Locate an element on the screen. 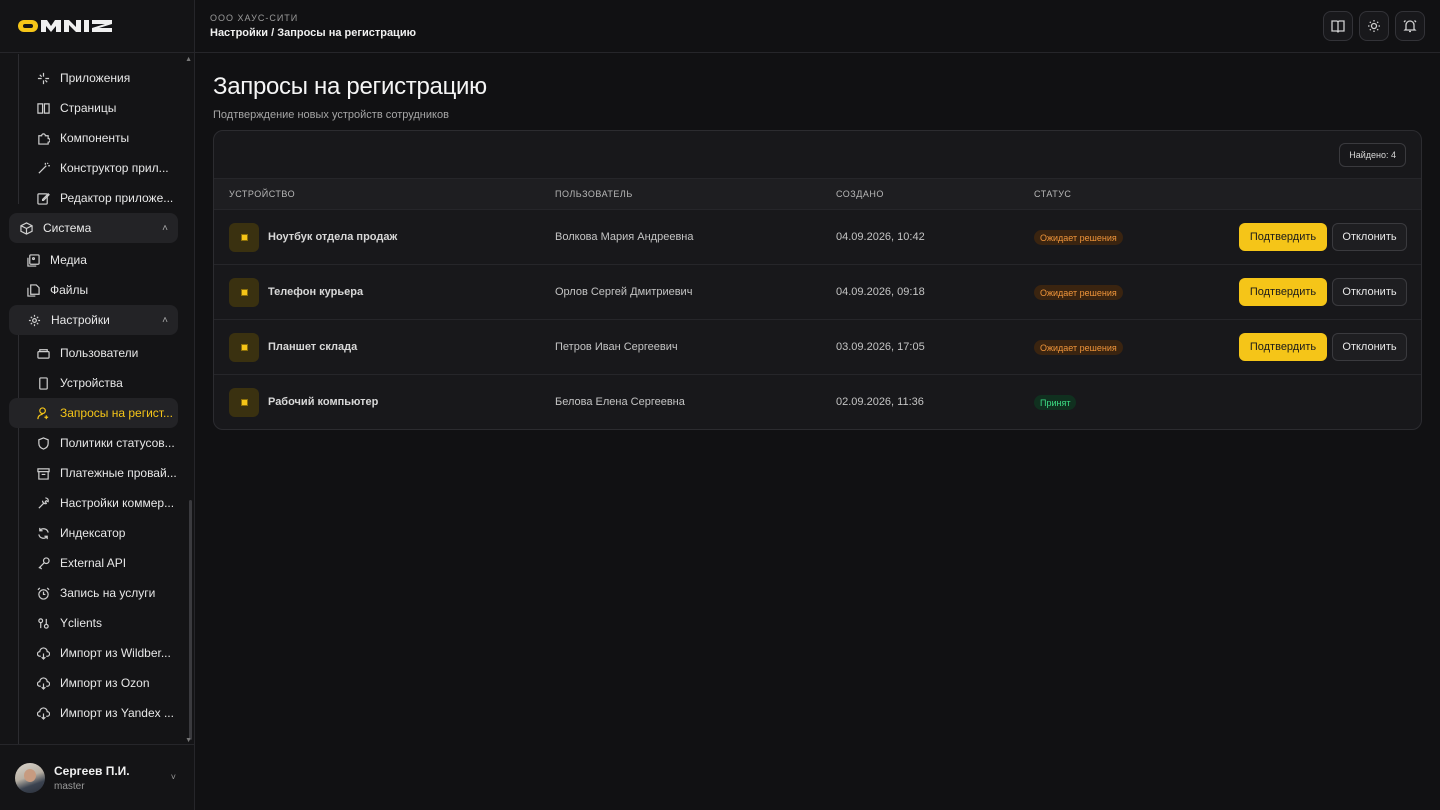 The image size is (1440, 810). sidebar-item-users: Пользователи is located at coordinates (97, 353).